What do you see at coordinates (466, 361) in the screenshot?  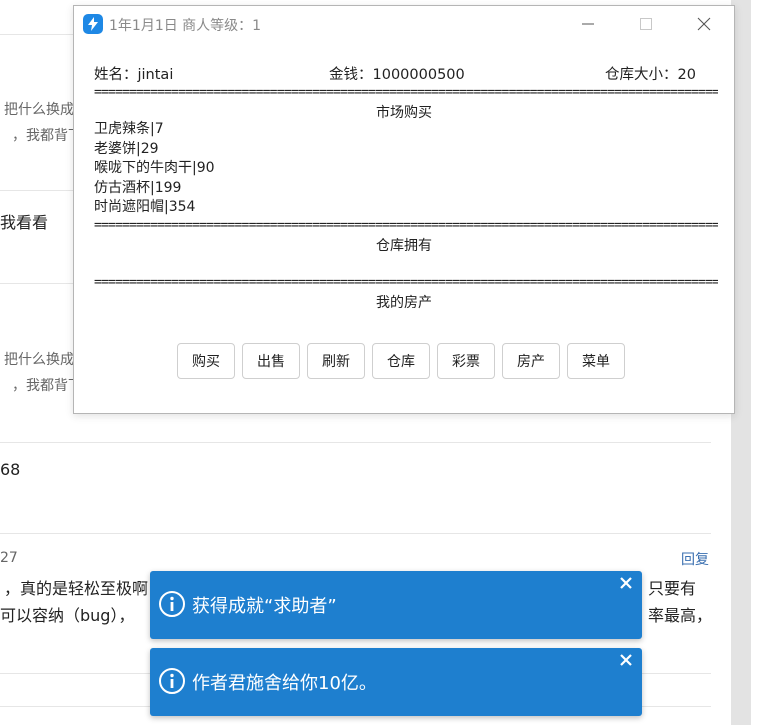 I see `lottery-button: 彩票` at bounding box center [466, 361].